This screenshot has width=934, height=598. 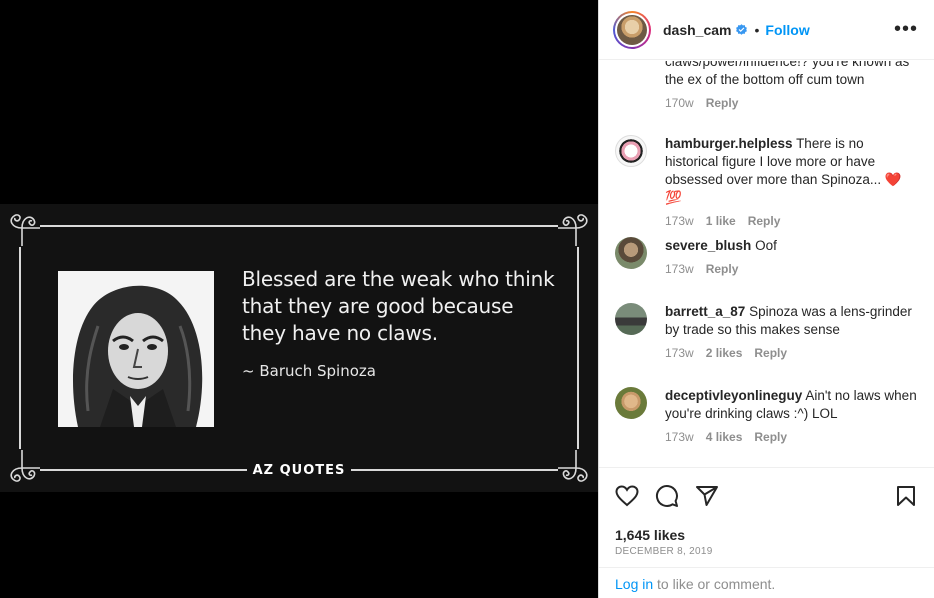 I want to click on avatar-photo, so click(x=632, y=29).